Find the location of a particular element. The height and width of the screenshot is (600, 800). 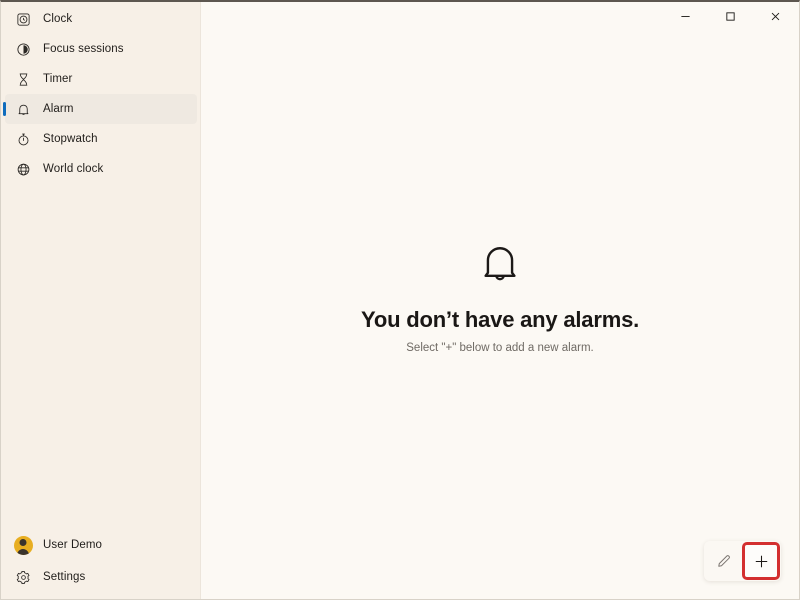

close-button is located at coordinates (775, 16).